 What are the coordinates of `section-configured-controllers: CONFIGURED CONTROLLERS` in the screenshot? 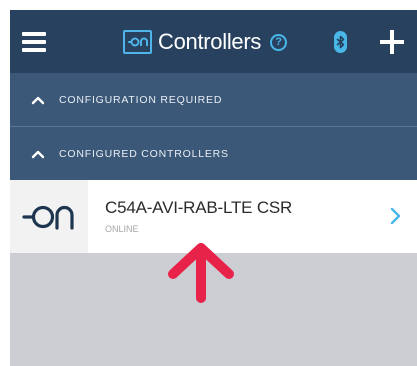 It's located at (213, 153).